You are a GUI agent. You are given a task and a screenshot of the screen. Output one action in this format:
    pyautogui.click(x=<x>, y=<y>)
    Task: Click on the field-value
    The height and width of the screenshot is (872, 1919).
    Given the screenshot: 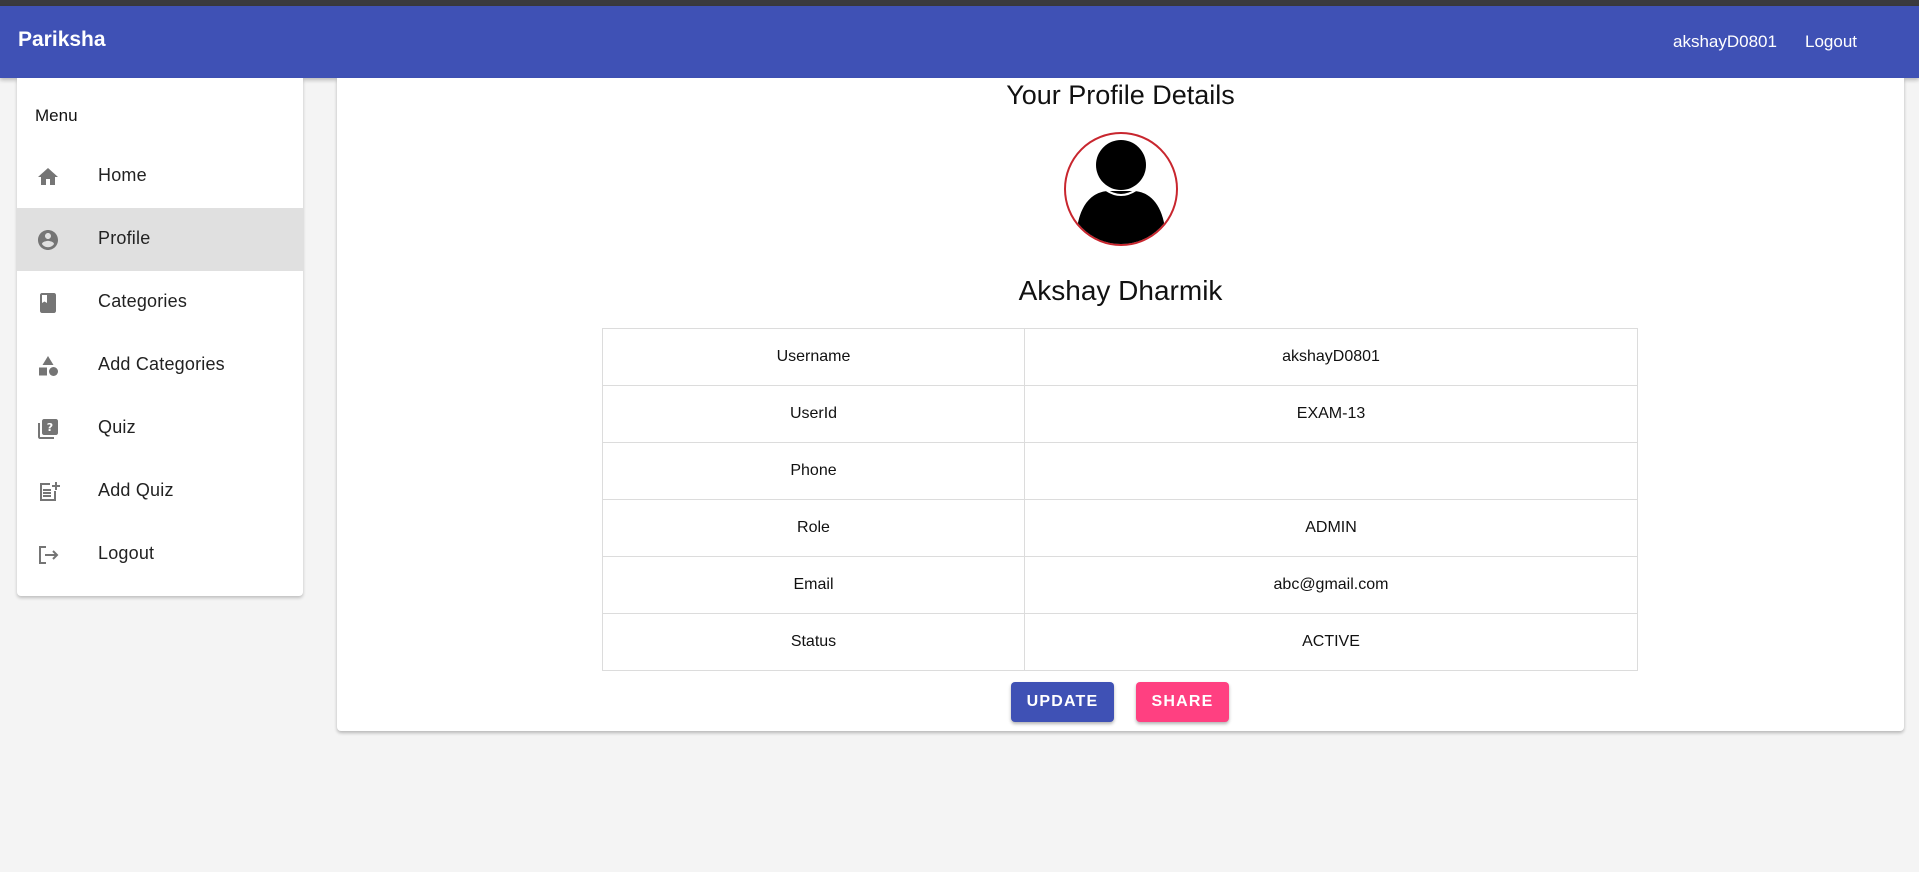 What is the action you would take?
    pyautogui.click(x=1331, y=471)
    